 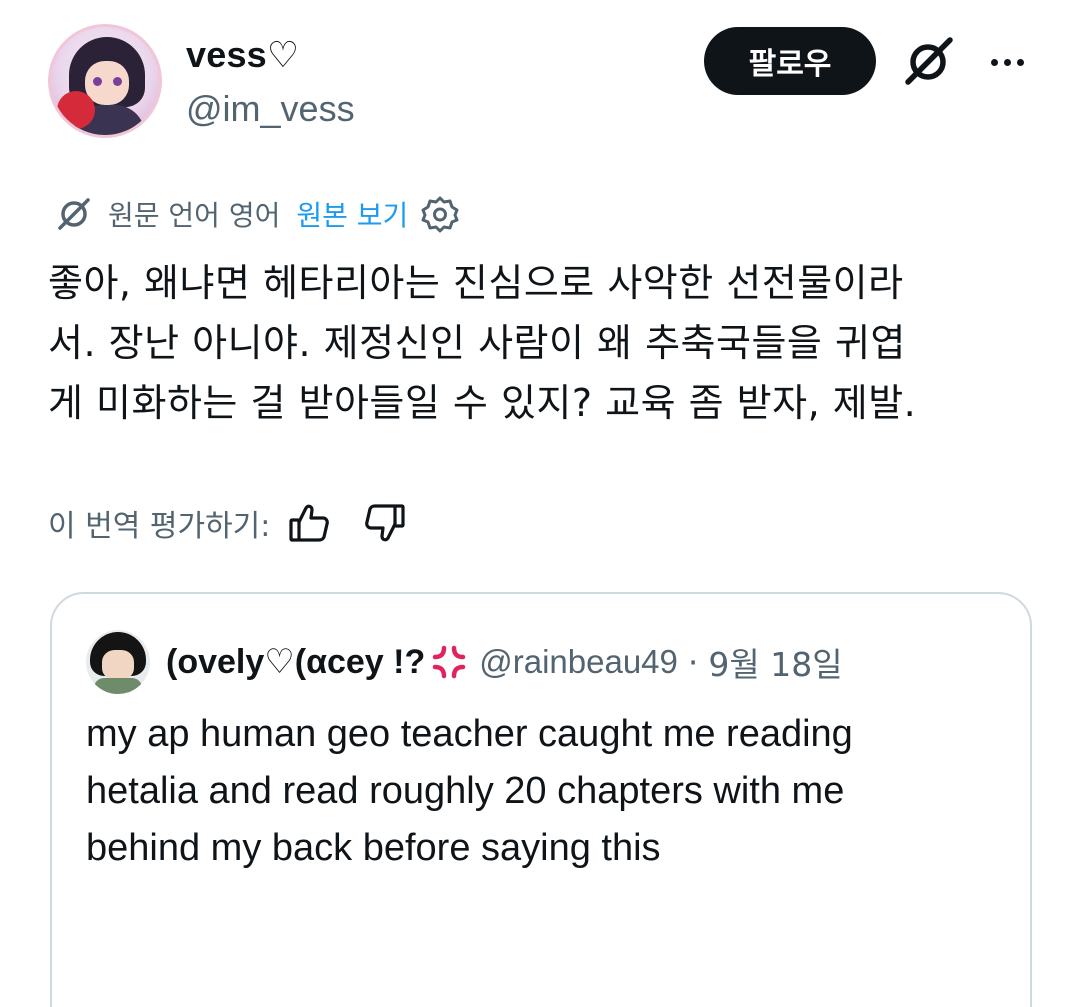 I want to click on quoted-tweet-date: 9월 18일, so click(x=775, y=664).